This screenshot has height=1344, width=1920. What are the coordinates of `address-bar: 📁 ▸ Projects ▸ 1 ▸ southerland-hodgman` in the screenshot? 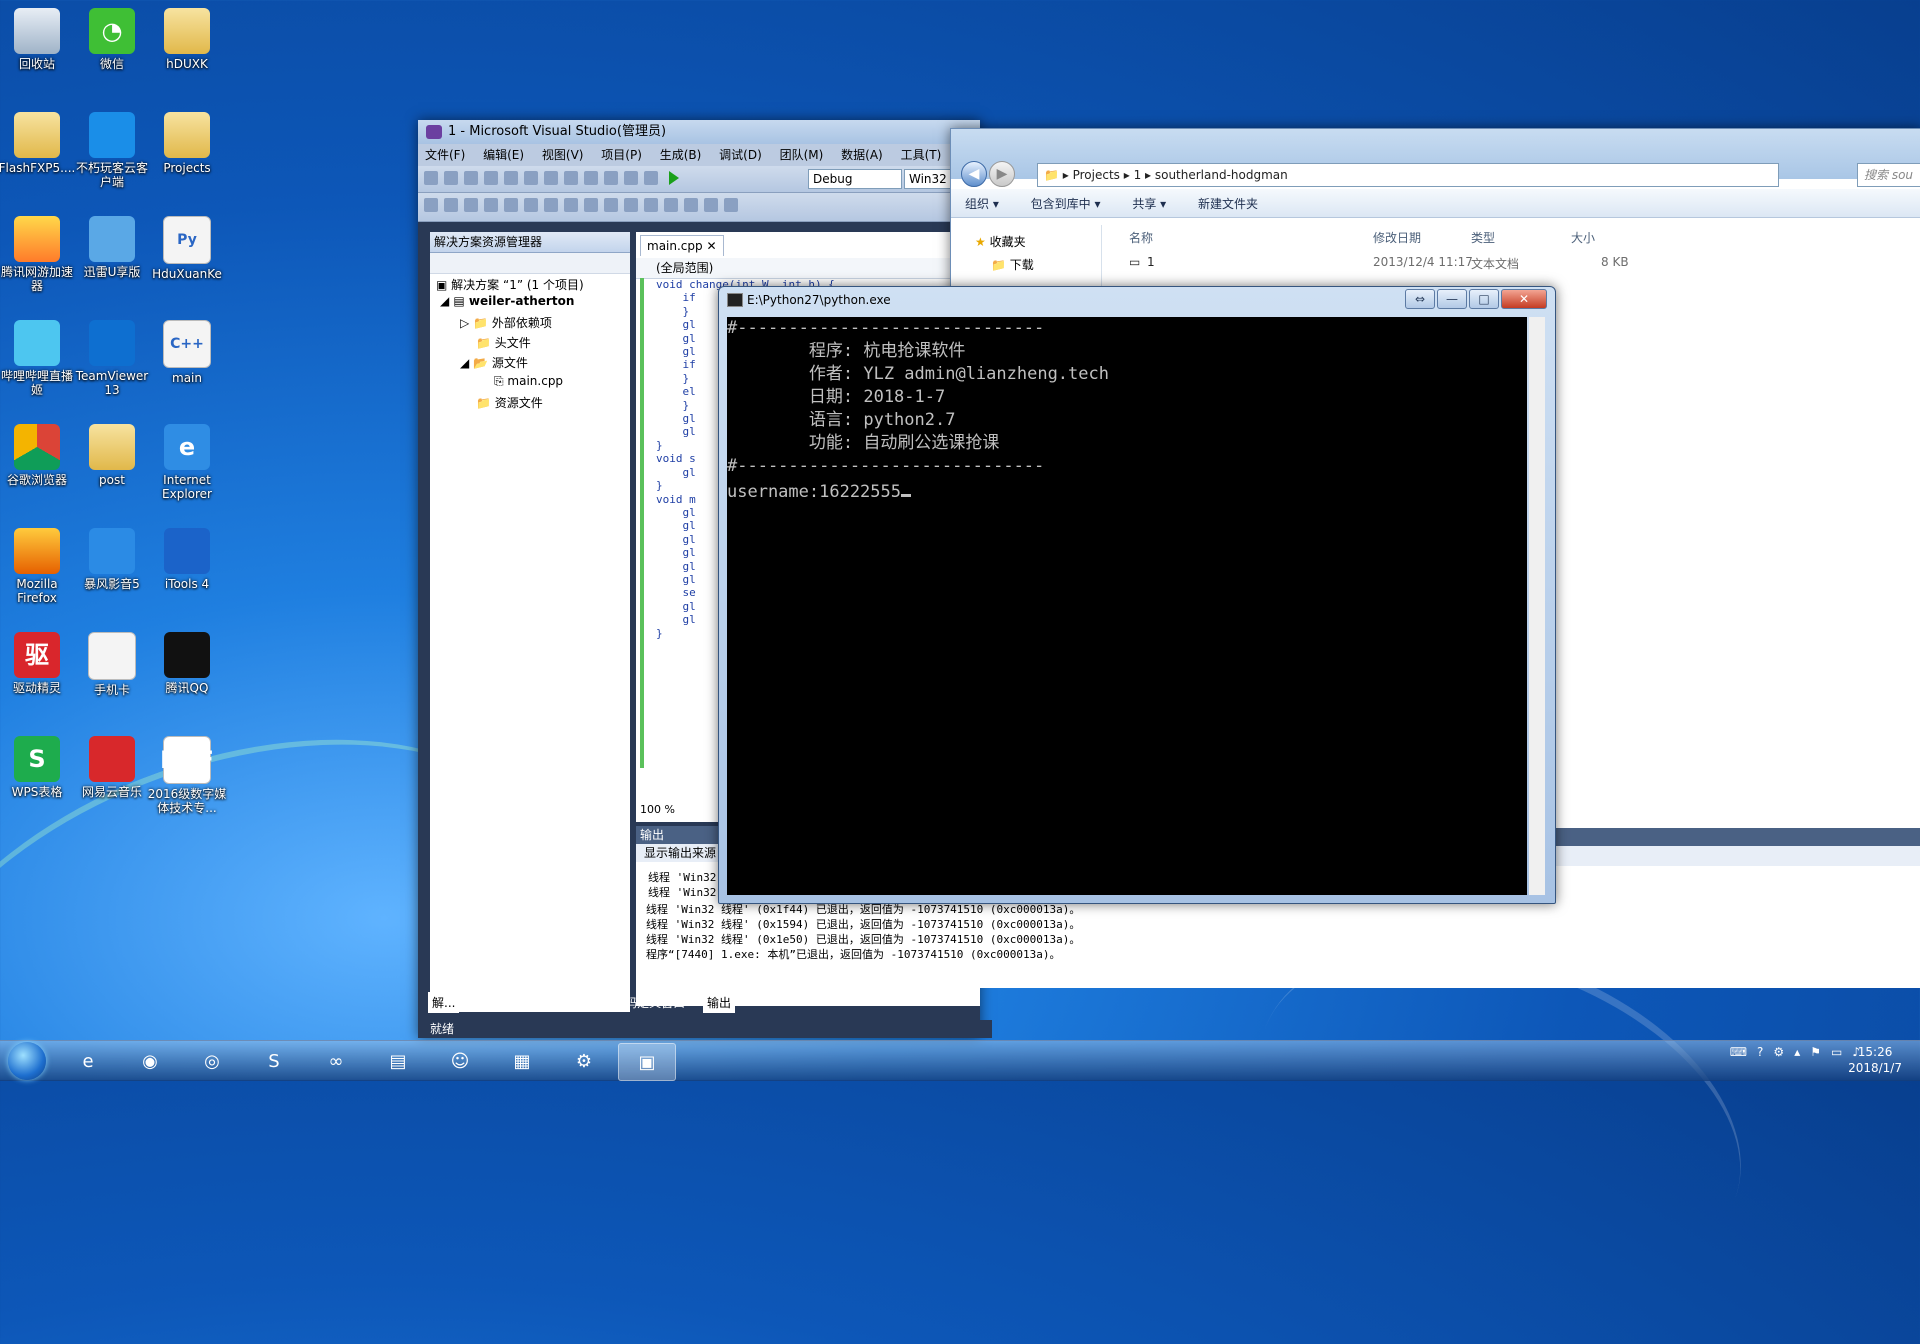 It's located at (1408, 175).